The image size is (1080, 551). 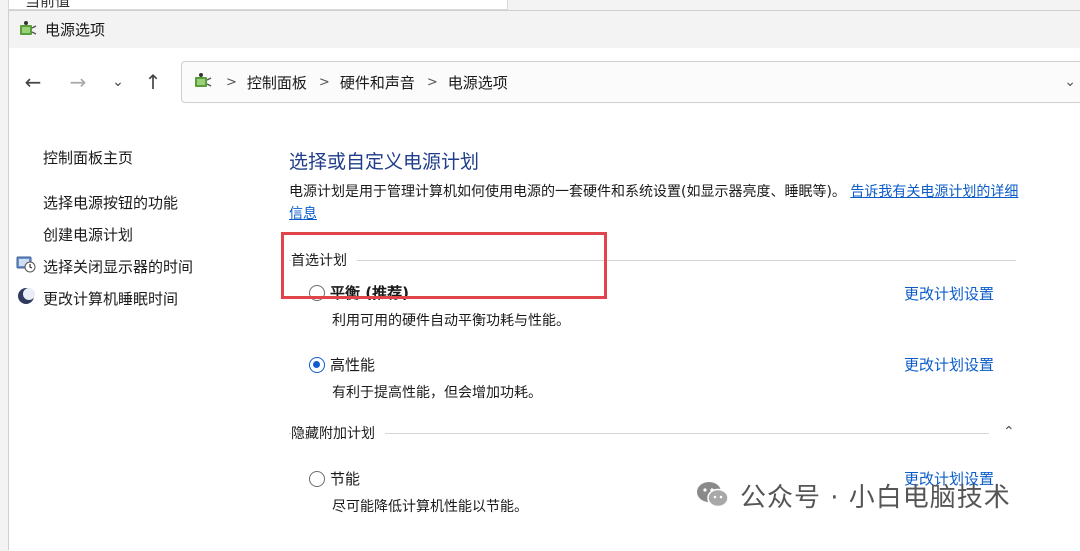 What do you see at coordinates (26, 296) in the screenshot?
I see `sleep-moon-icon` at bounding box center [26, 296].